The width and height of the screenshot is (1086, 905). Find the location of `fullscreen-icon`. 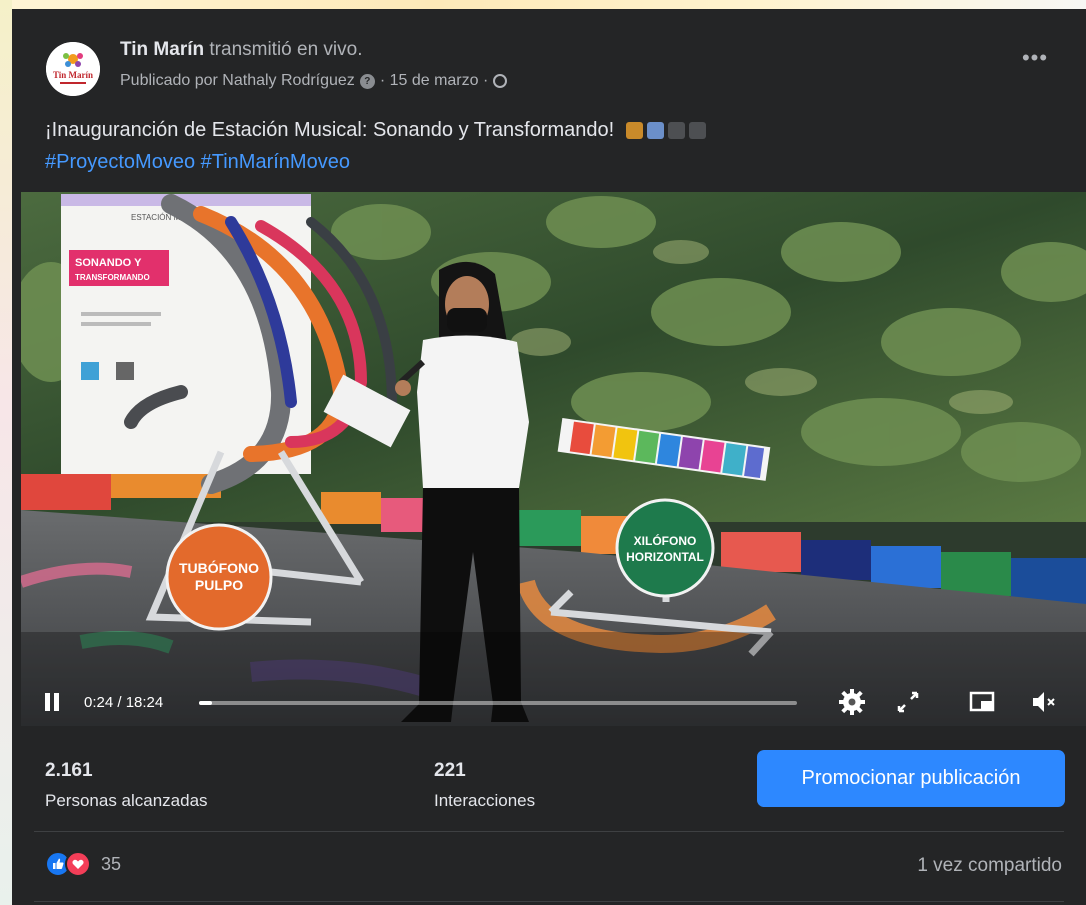

fullscreen-icon is located at coordinates (908, 702).